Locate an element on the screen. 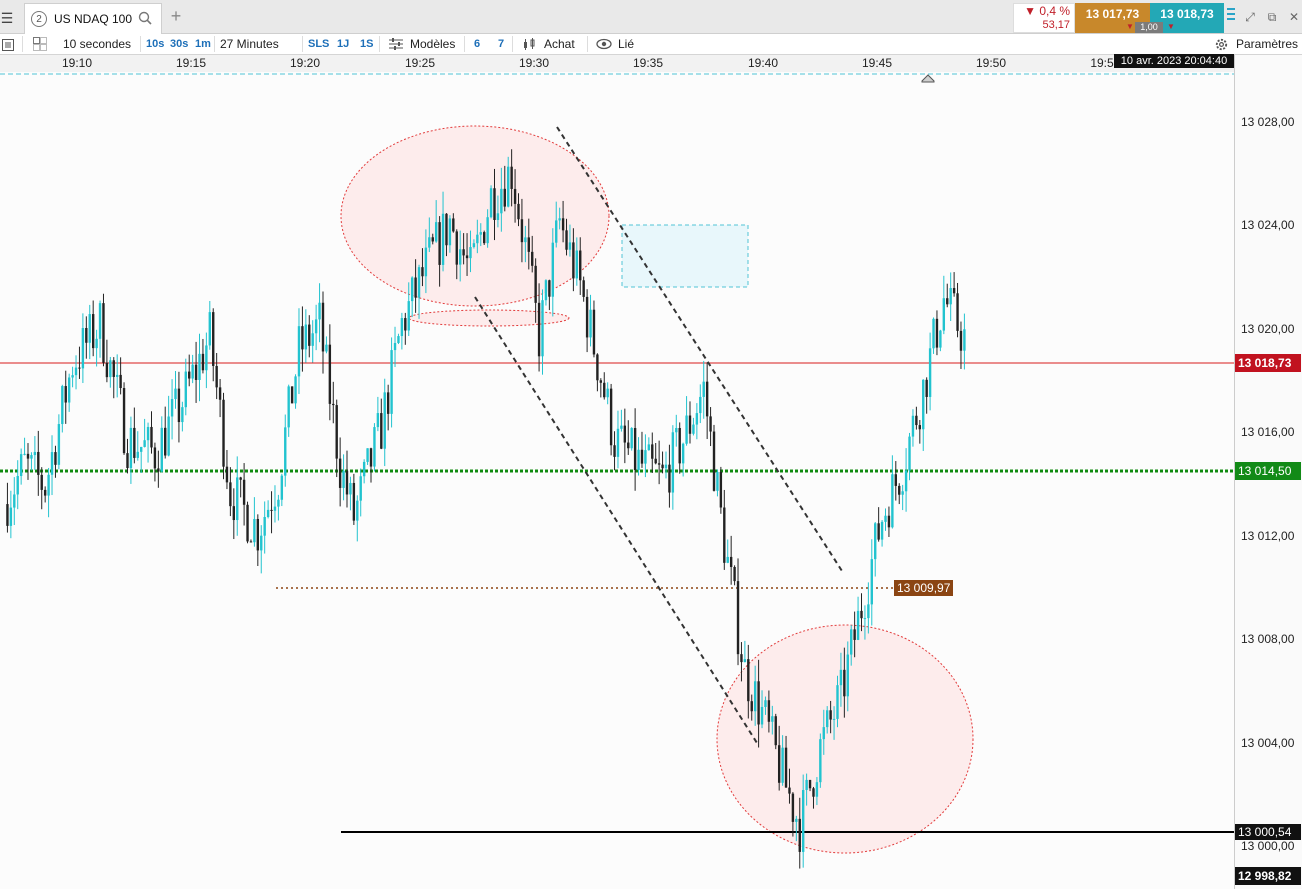 Image resolution: width=1302 pixels, height=889 pixels. list-icon is located at coordinates (8, 47).